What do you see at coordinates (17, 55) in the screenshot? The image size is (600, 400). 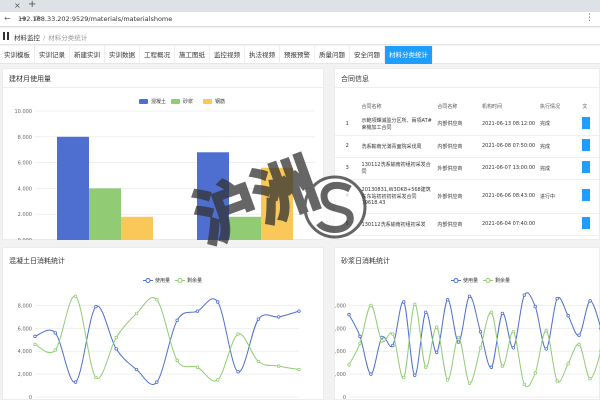 I see `tab-0: 实训模板` at bounding box center [17, 55].